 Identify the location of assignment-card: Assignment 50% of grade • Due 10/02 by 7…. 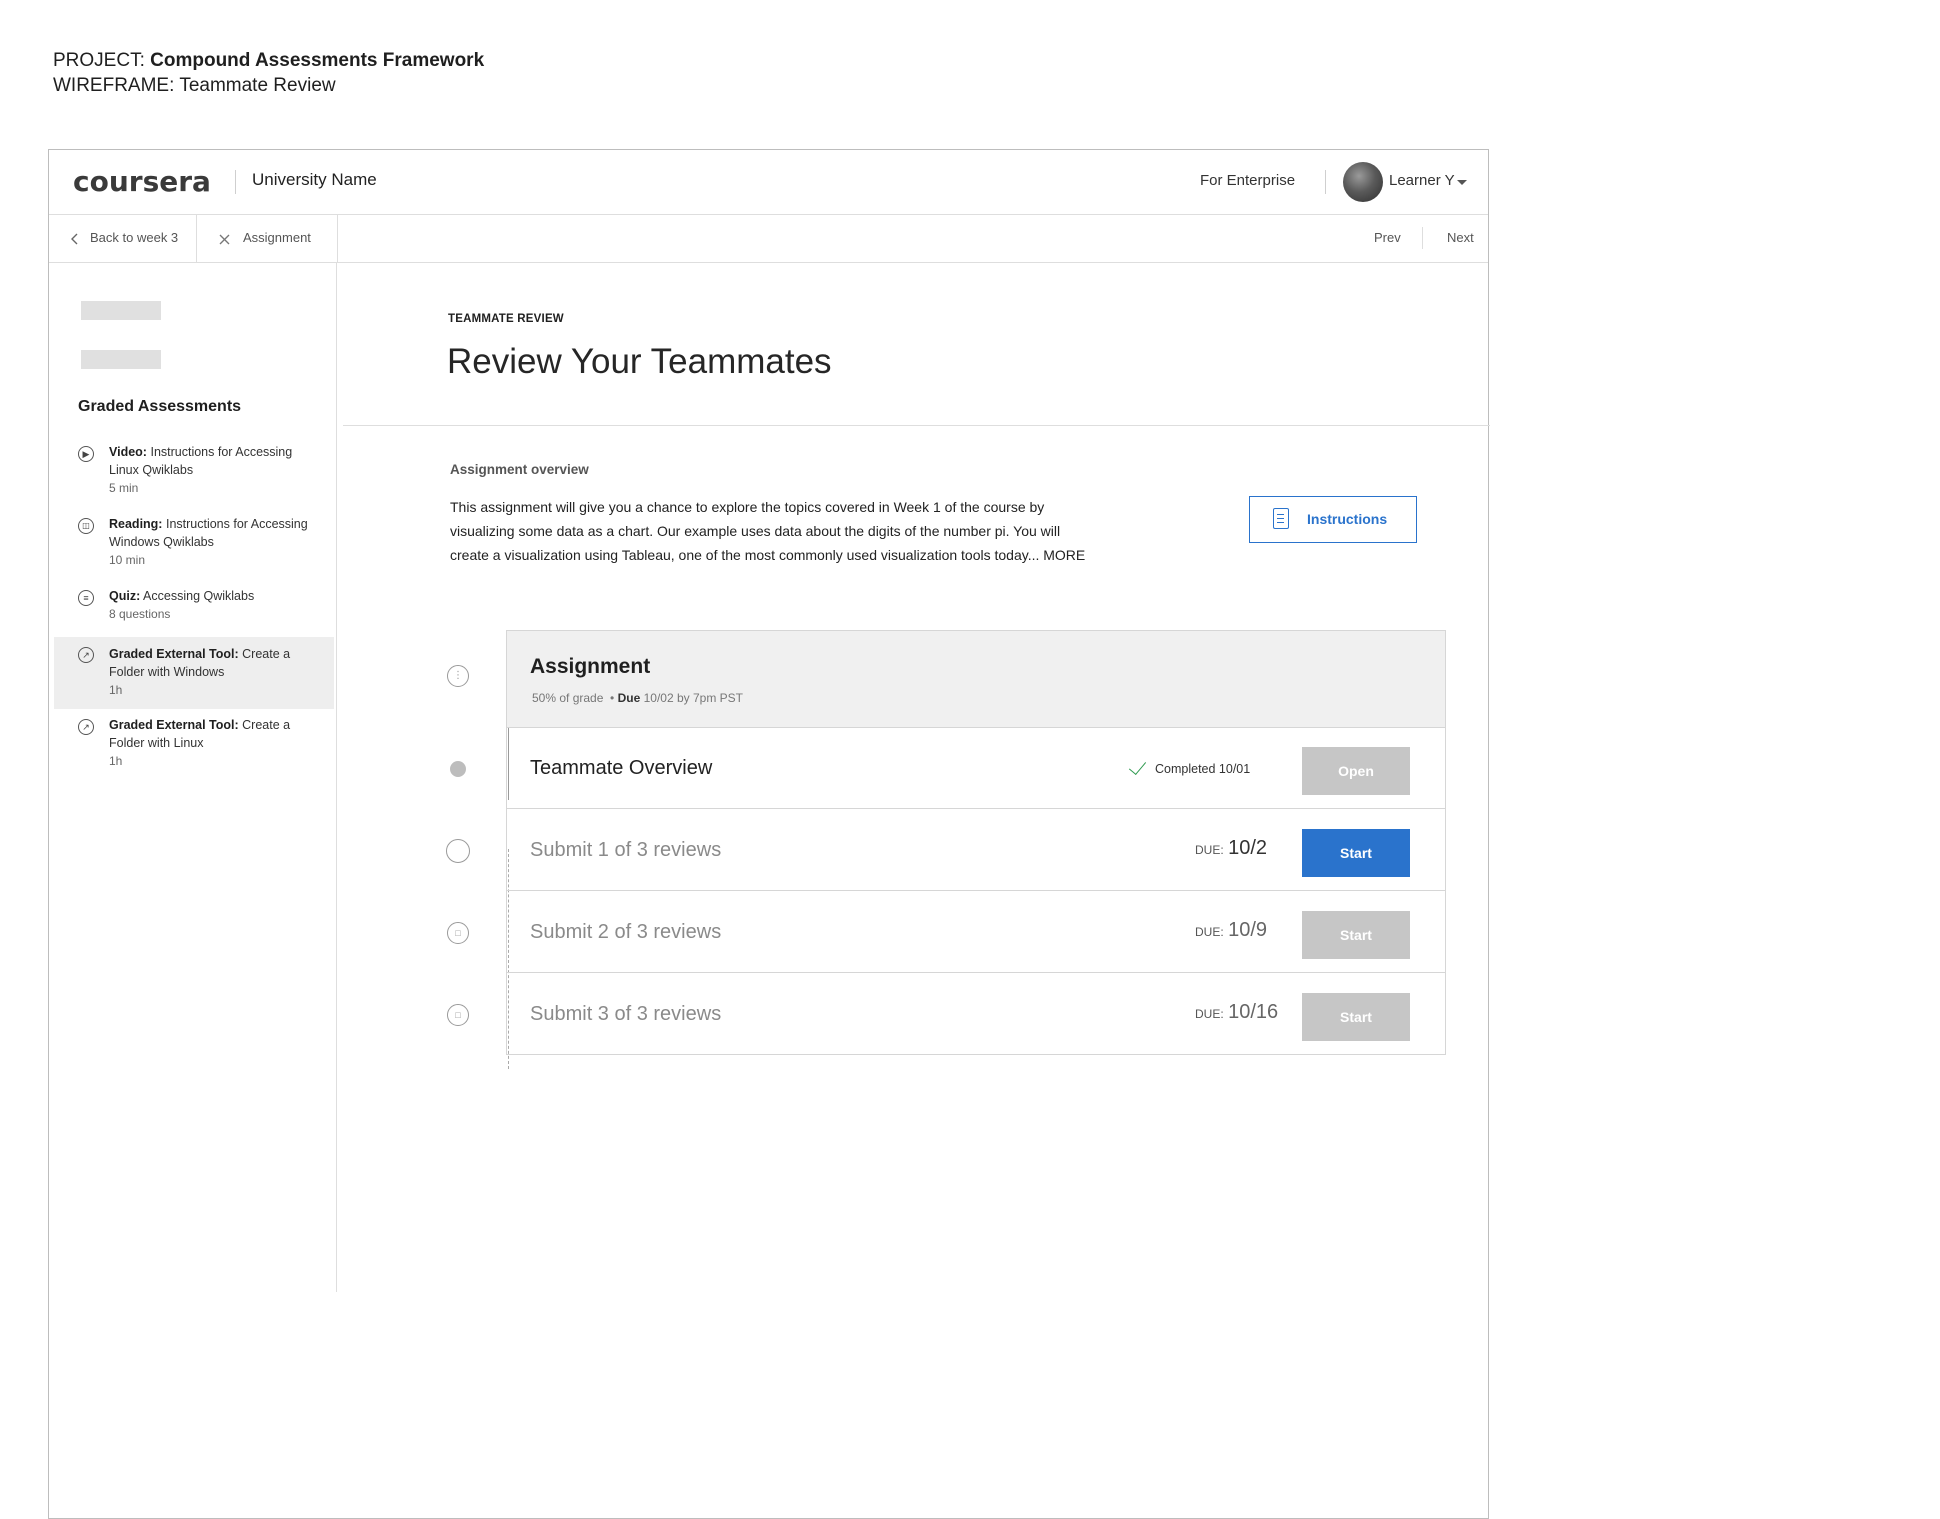
(976, 842).